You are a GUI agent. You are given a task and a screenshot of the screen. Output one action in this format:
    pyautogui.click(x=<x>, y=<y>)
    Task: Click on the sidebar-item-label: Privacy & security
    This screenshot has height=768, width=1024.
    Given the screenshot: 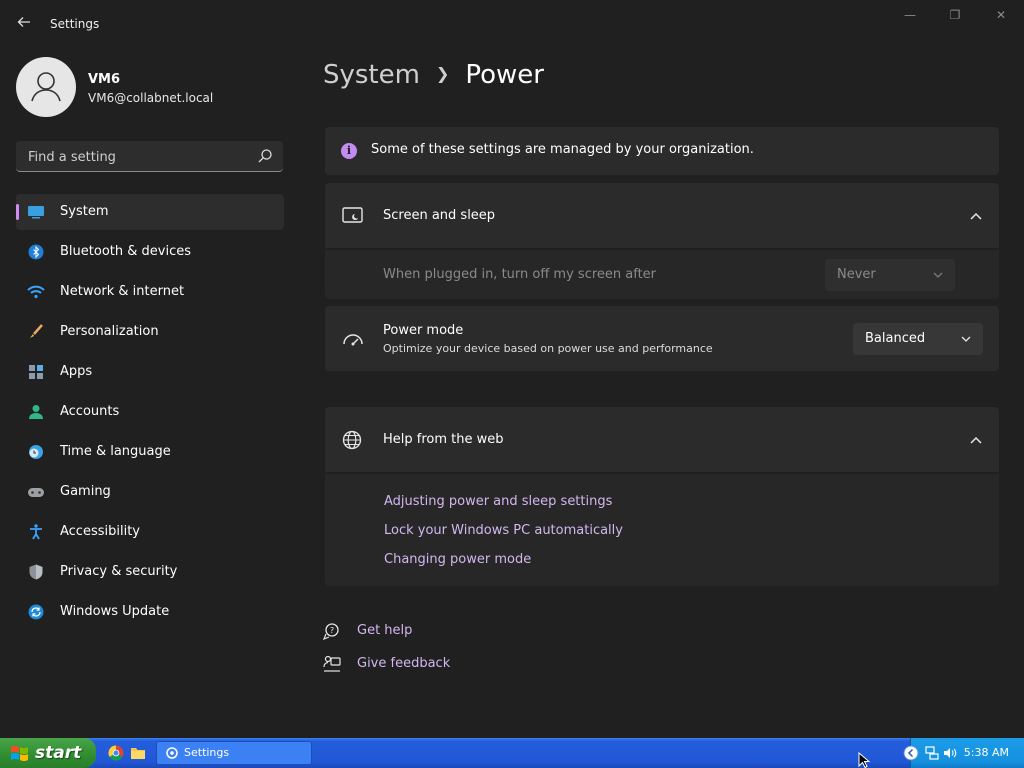 What is the action you would take?
    pyautogui.click(x=119, y=571)
    